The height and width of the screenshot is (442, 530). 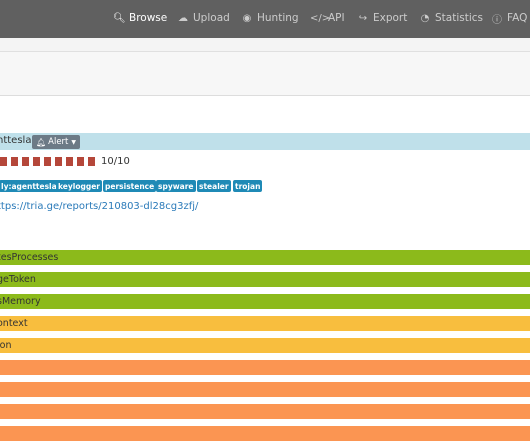 I want to click on code-icon: </>, so click(x=320, y=18).